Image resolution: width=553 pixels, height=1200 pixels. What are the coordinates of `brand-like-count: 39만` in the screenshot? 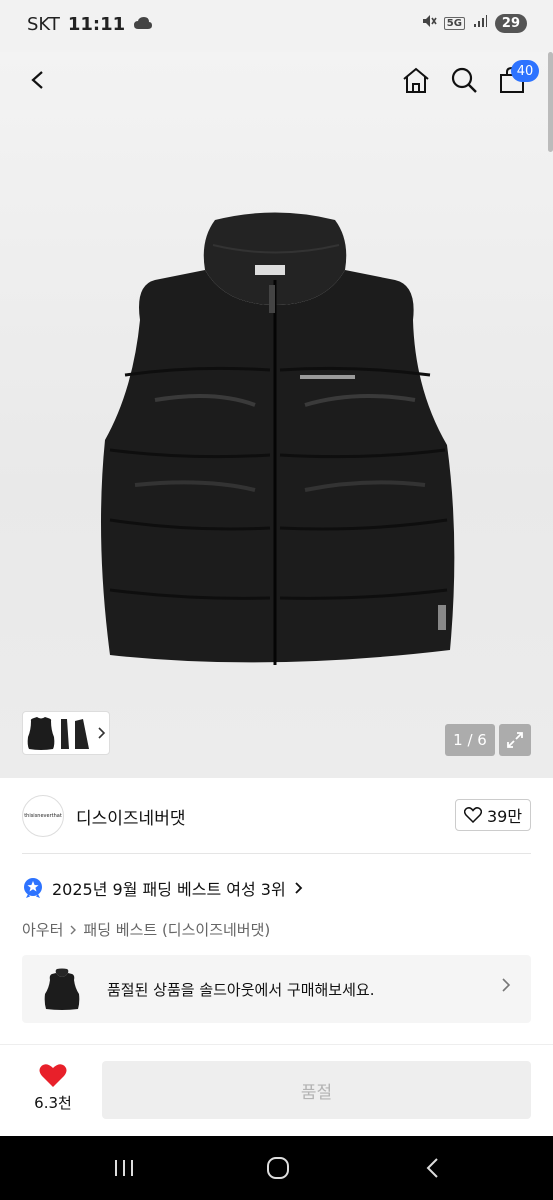 It's located at (504, 816).